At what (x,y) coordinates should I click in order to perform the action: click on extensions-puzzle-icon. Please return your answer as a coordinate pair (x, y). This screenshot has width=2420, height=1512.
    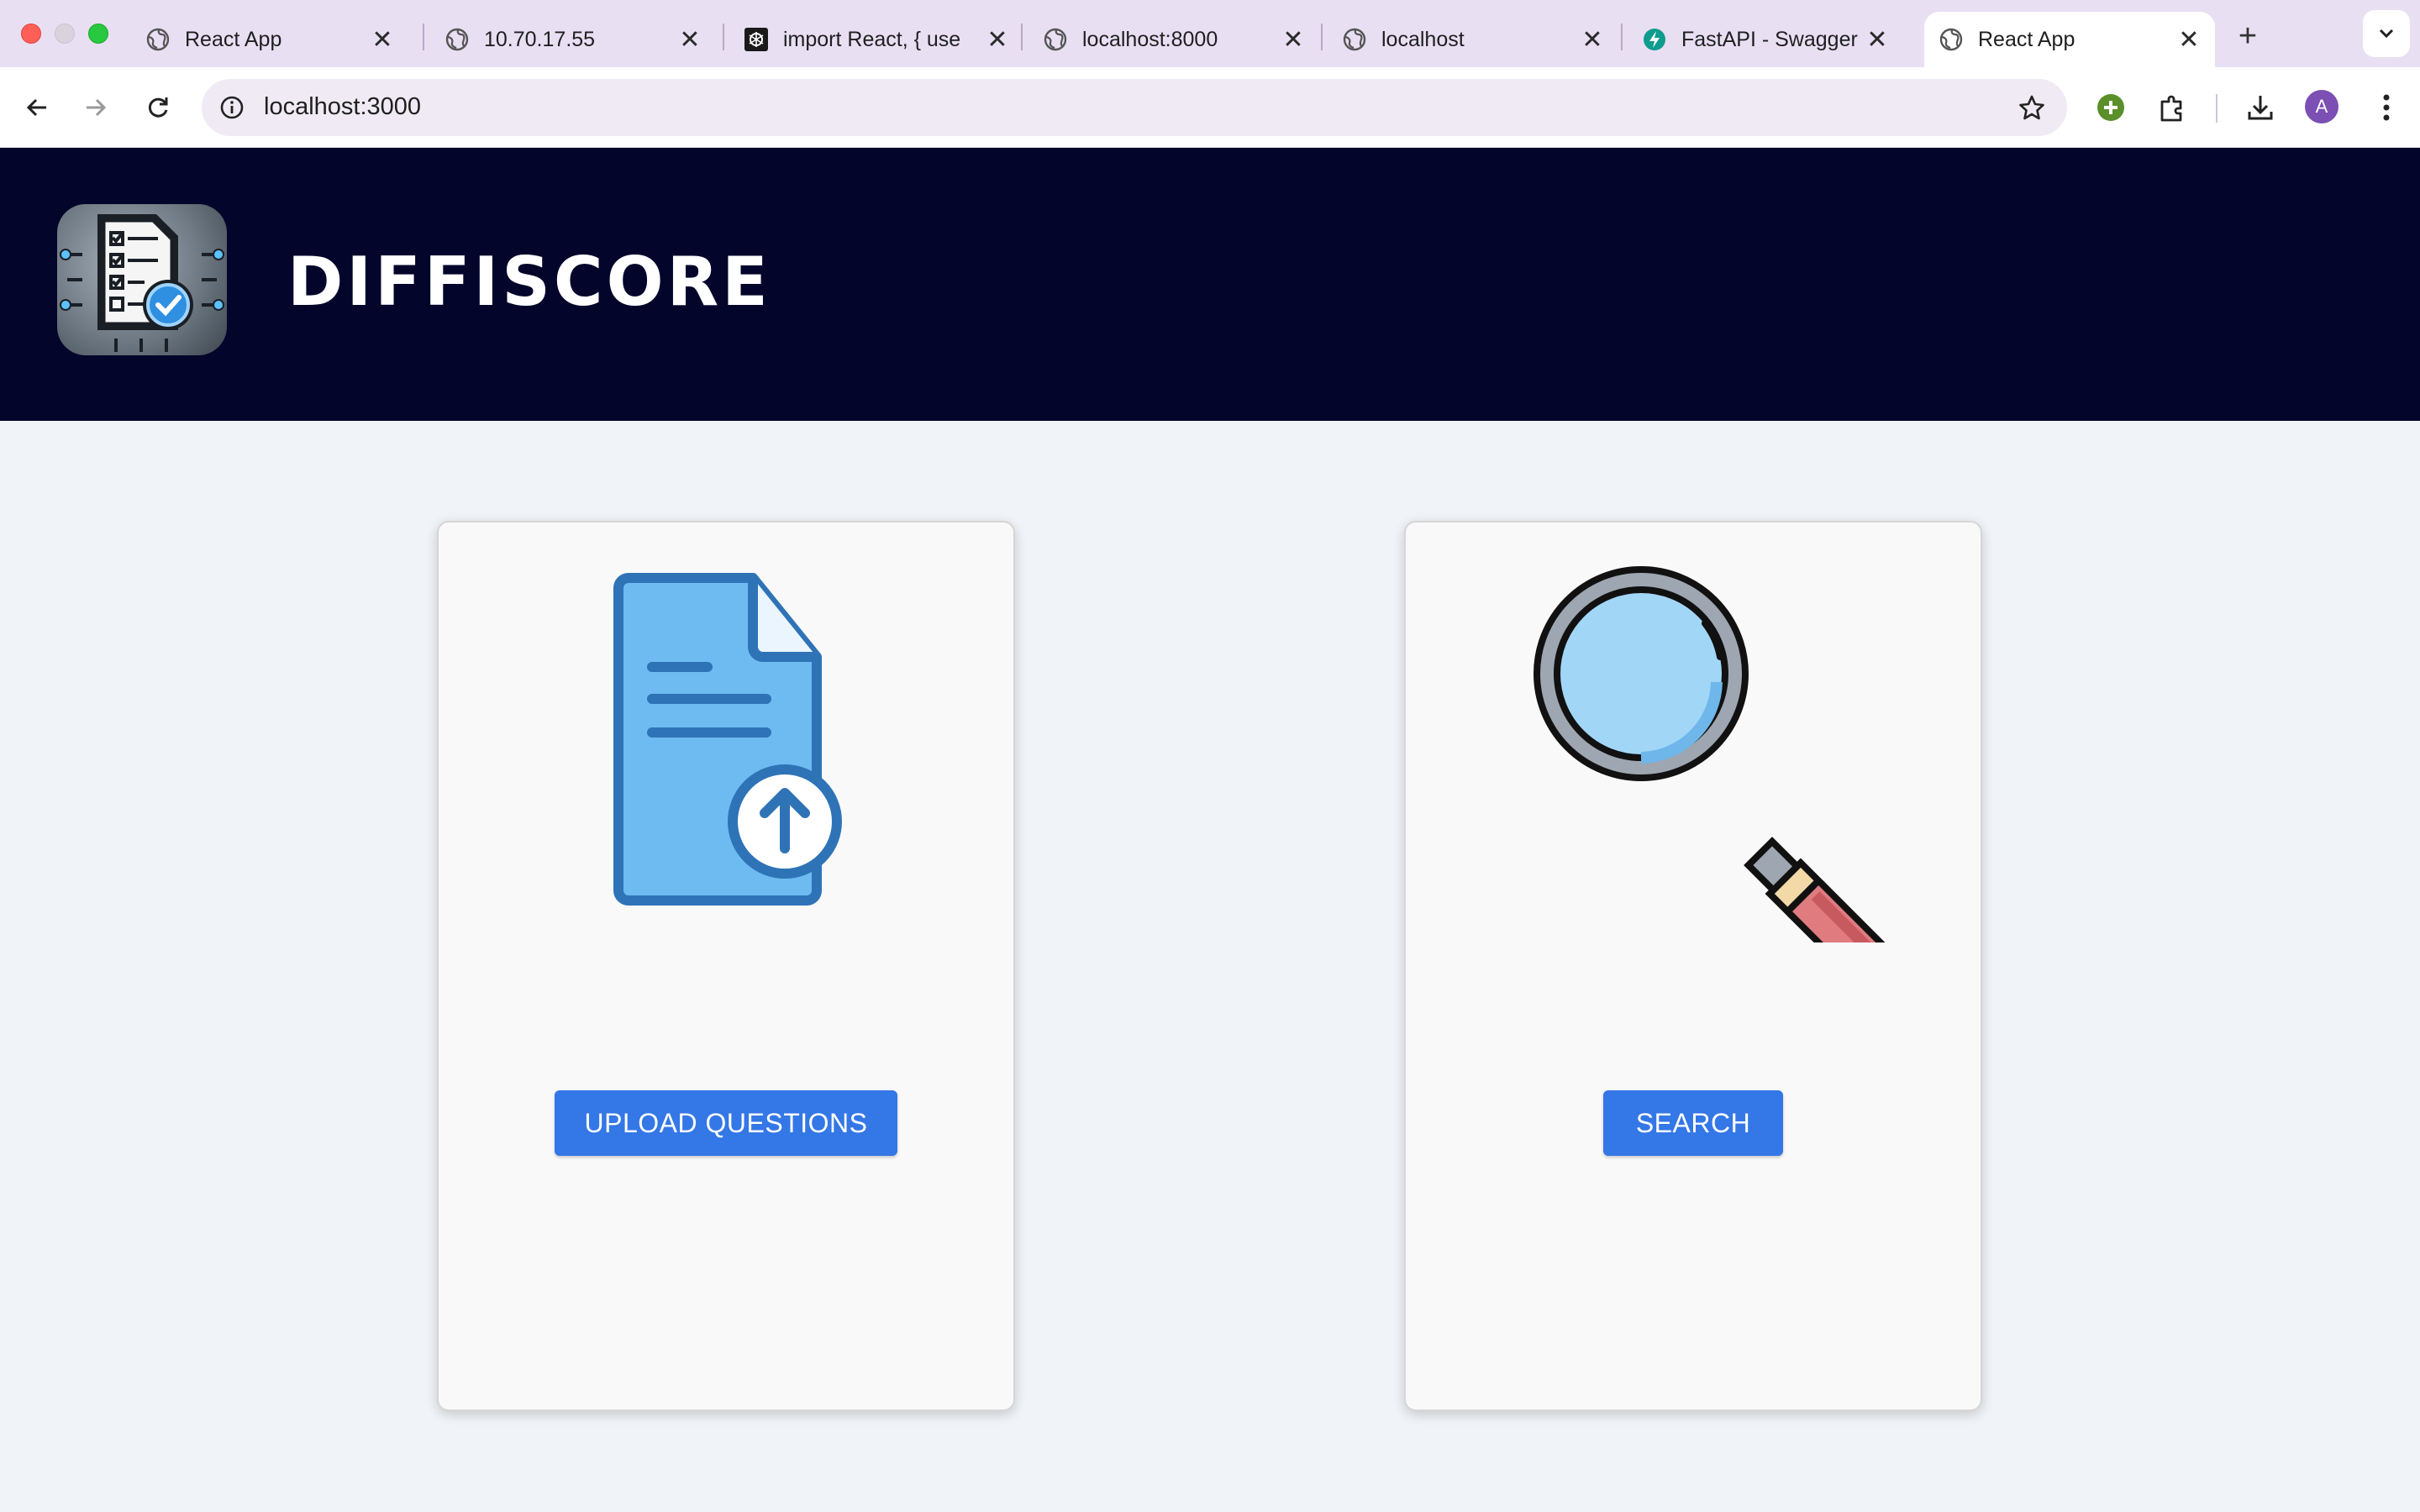
    Looking at the image, I should click on (2173, 107).